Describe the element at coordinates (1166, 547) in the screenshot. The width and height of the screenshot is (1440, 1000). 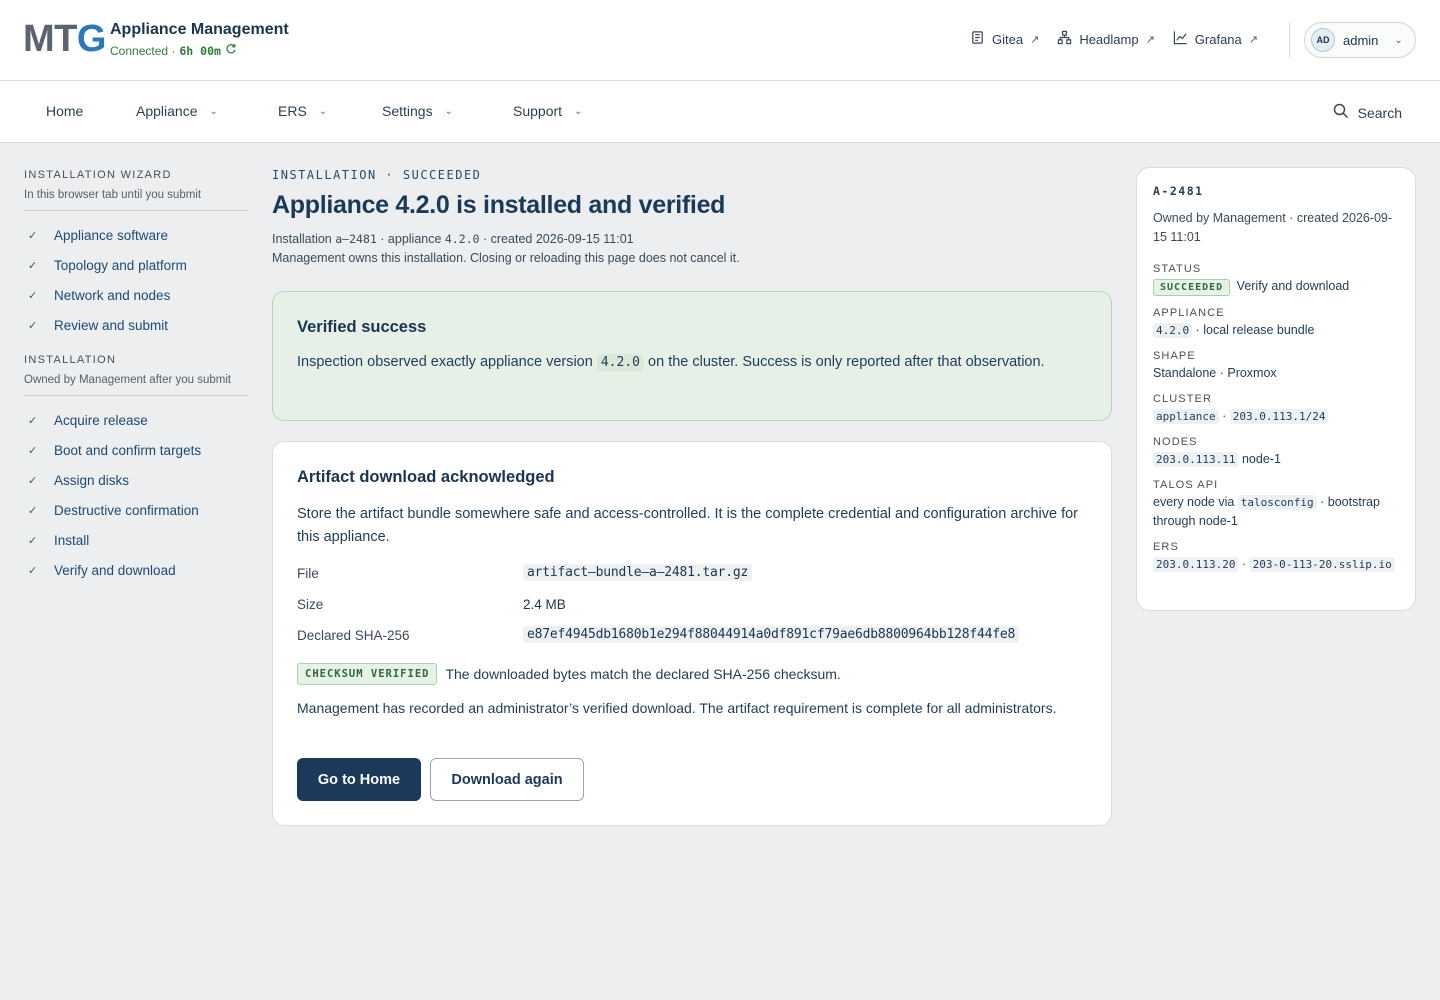
I see `ers-label: ERS` at that location.